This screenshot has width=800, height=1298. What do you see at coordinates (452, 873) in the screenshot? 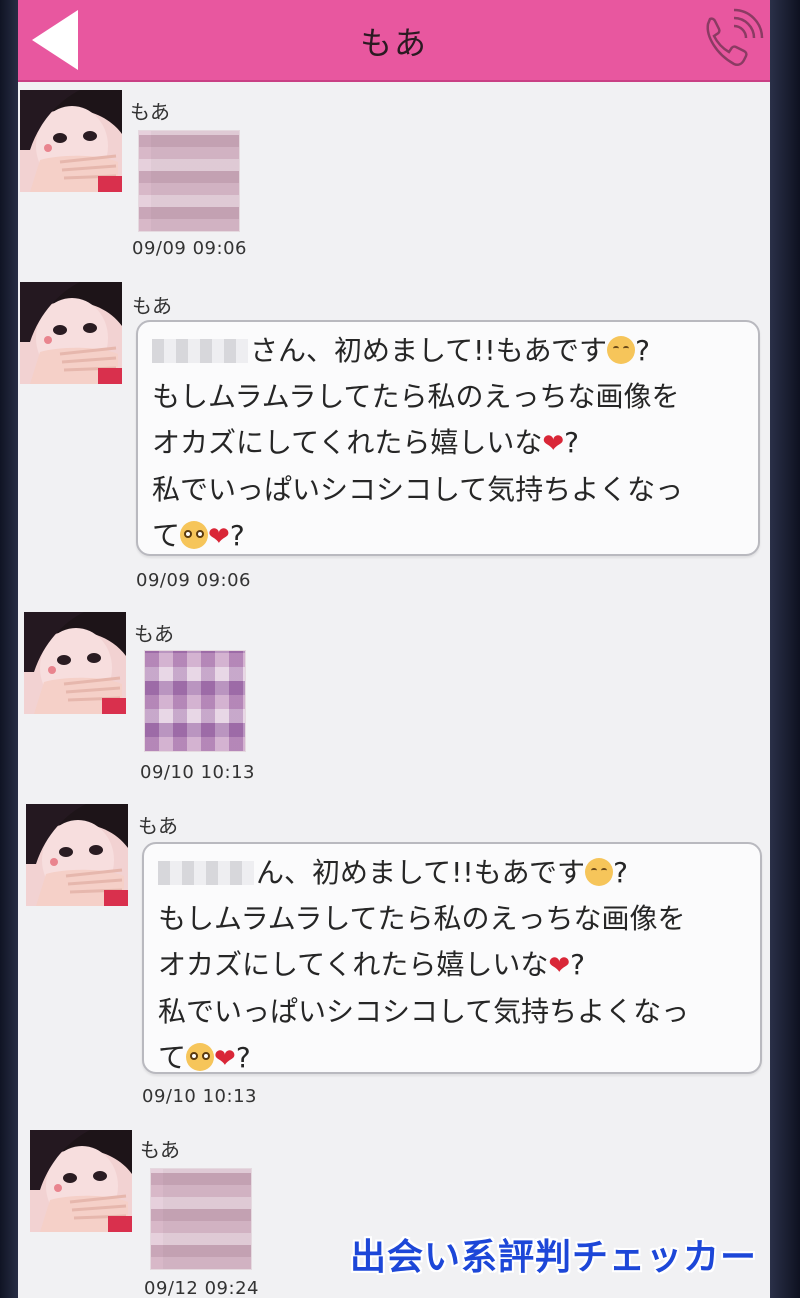
I see `message-line: ん、初めまして!!もあです?` at bounding box center [452, 873].